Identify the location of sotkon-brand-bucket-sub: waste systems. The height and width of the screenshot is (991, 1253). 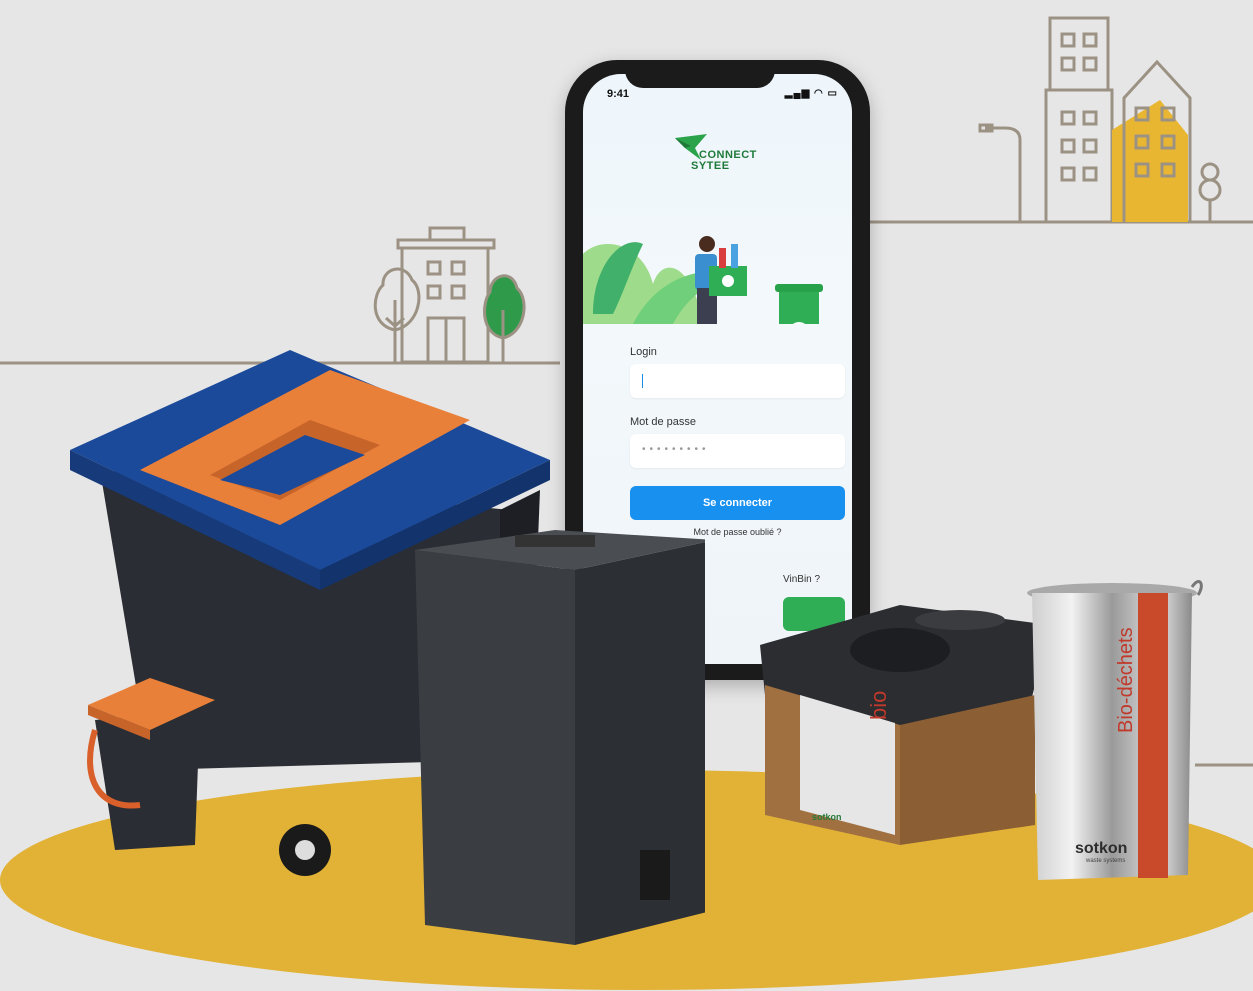
(1106, 861).